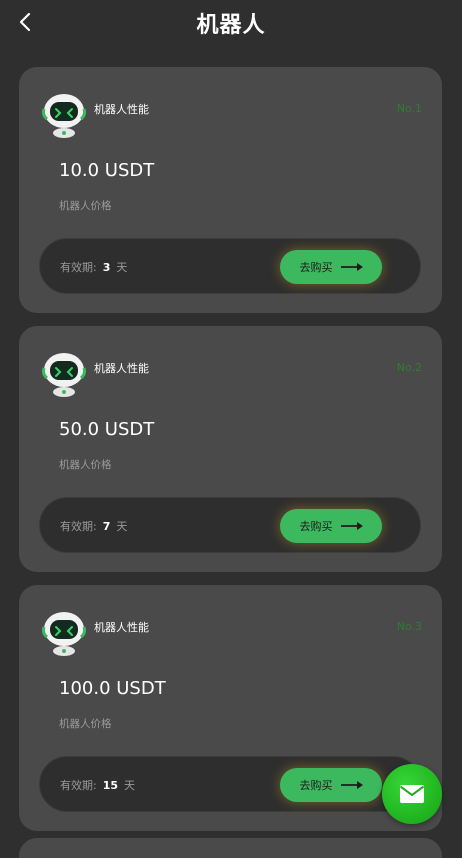  What do you see at coordinates (230, 266) in the screenshot?
I see `purchase-bar: 有效期: 3 天 去购买` at bounding box center [230, 266].